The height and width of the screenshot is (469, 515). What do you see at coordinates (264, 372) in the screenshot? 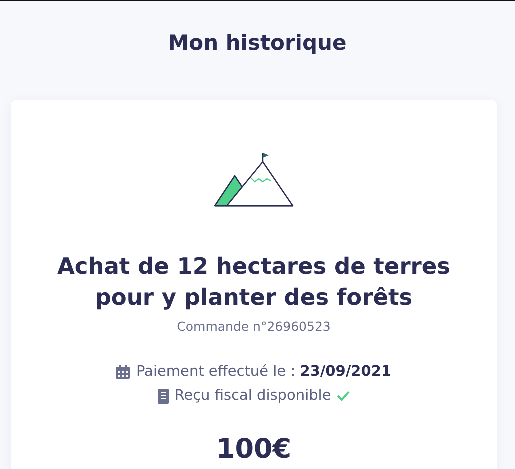
I see `payment-date-text: Paiement effectué le : 23/09/2021` at bounding box center [264, 372].